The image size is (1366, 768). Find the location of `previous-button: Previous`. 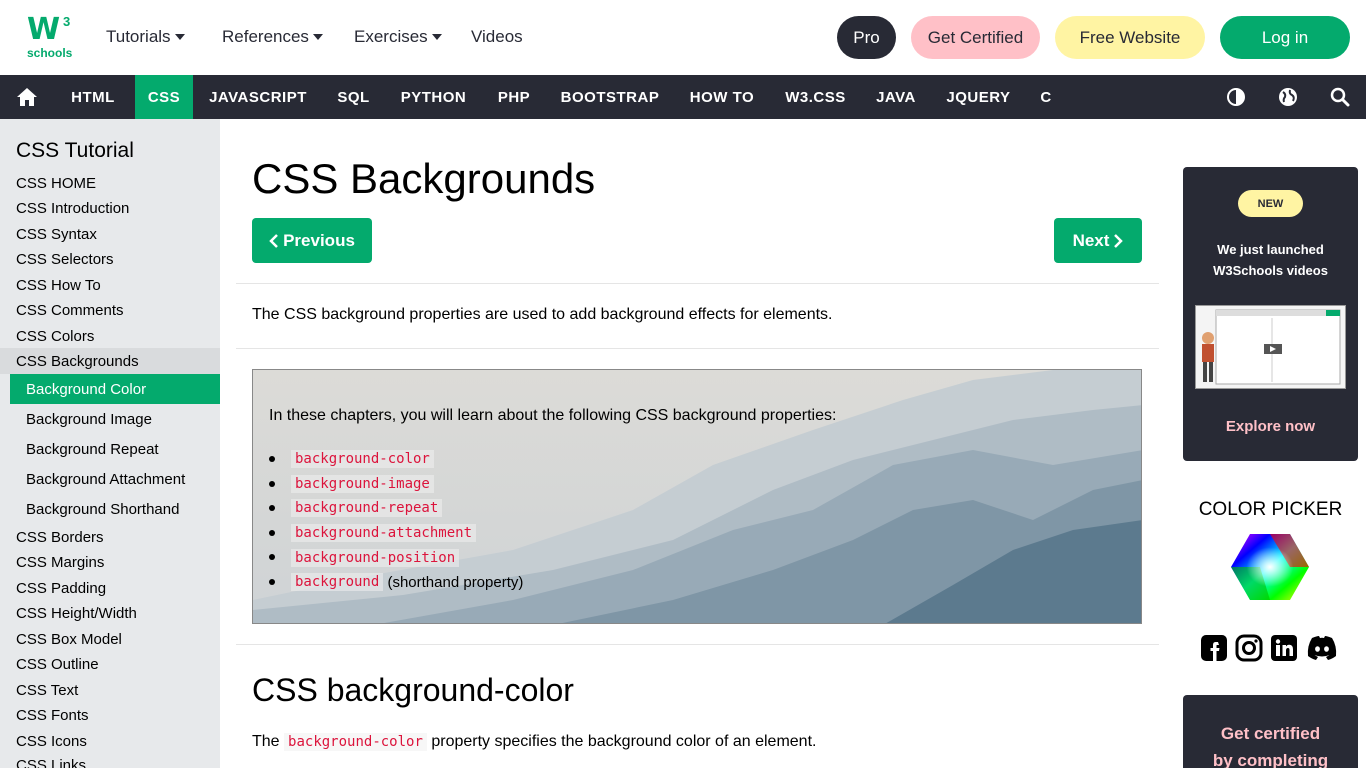

previous-button: Previous is located at coordinates (312, 240).